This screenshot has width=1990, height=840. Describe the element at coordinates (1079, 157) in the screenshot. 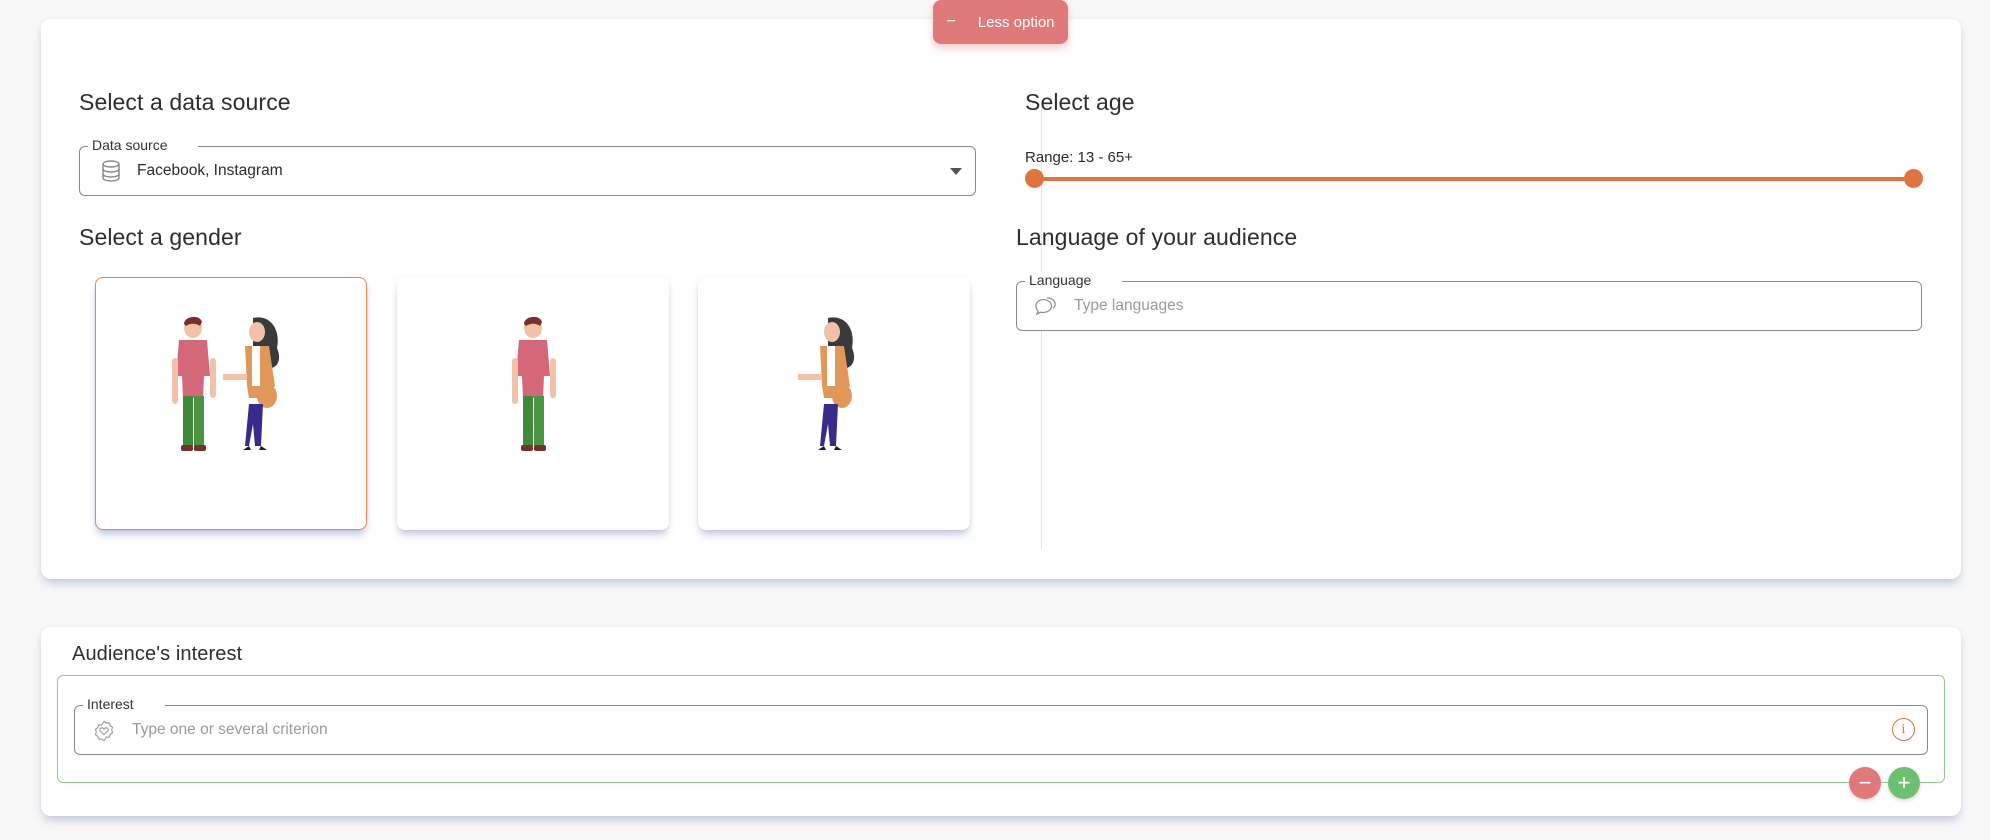

I see `age-range-label: Range: 13 - 65+` at that location.